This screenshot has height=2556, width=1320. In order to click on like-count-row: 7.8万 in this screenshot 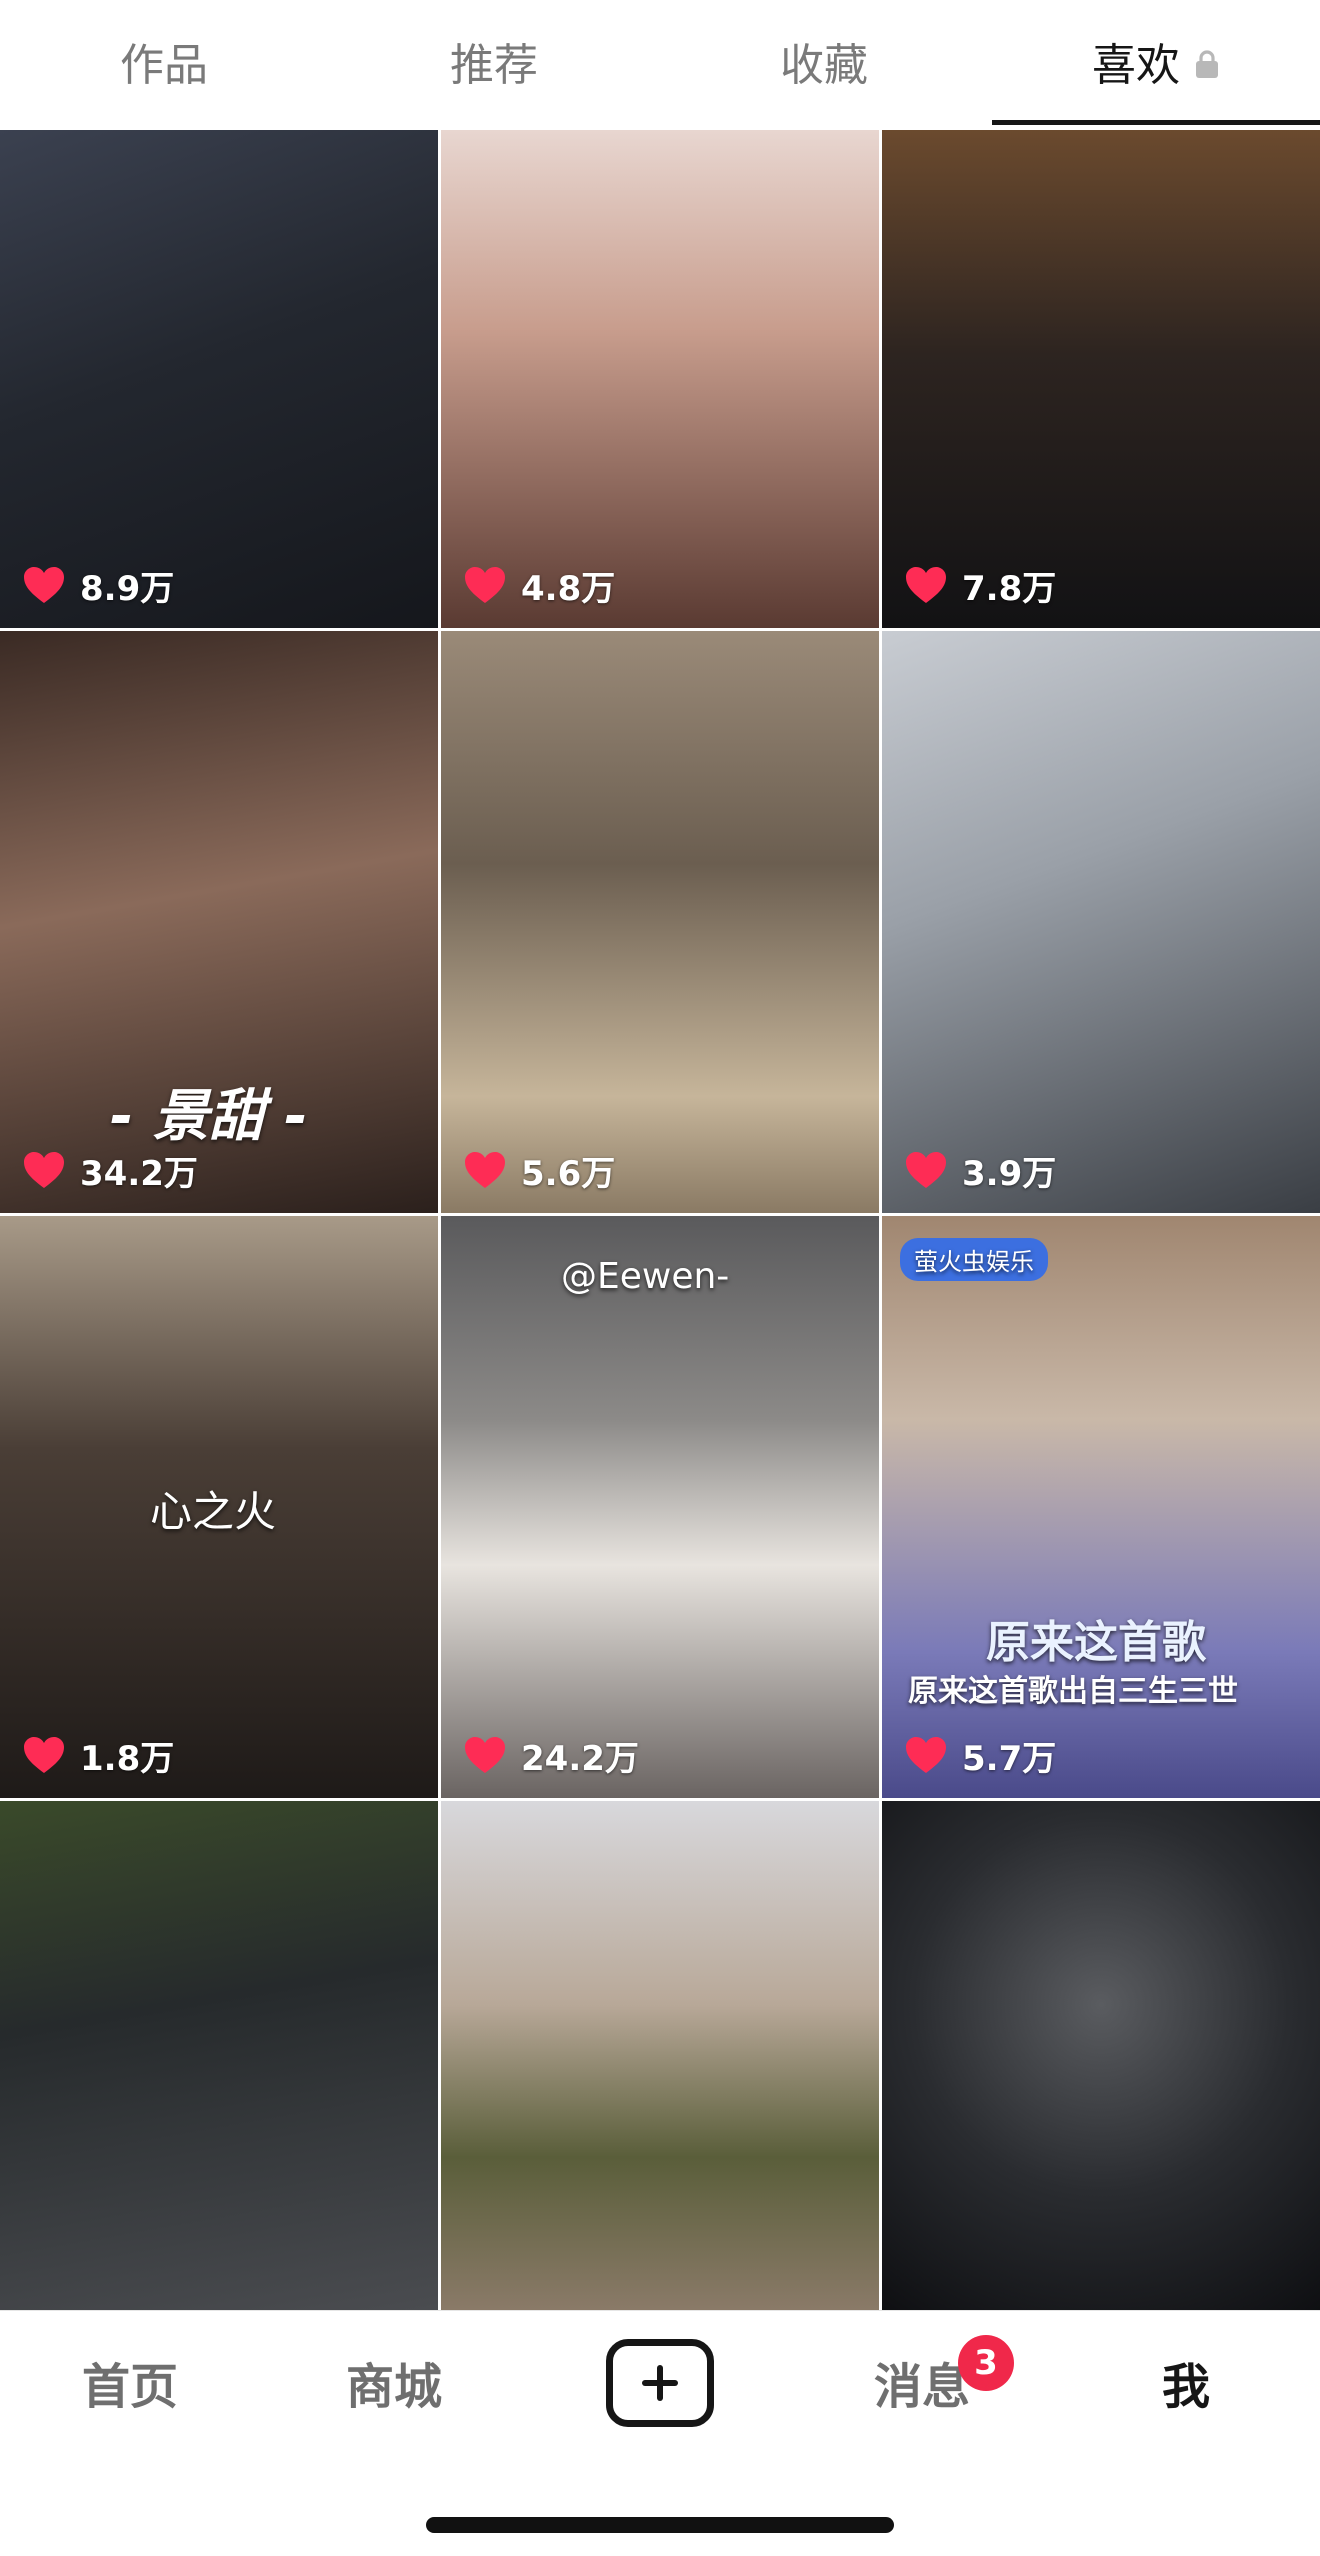, I will do `click(980, 585)`.